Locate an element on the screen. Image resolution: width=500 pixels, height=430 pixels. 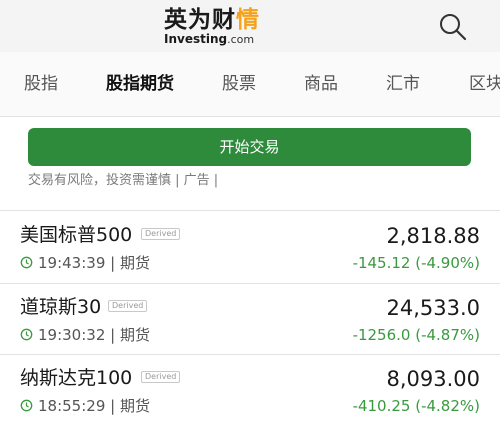
quote-meta: 19:43:39 | 期货 is located at coordinates (94, 263).